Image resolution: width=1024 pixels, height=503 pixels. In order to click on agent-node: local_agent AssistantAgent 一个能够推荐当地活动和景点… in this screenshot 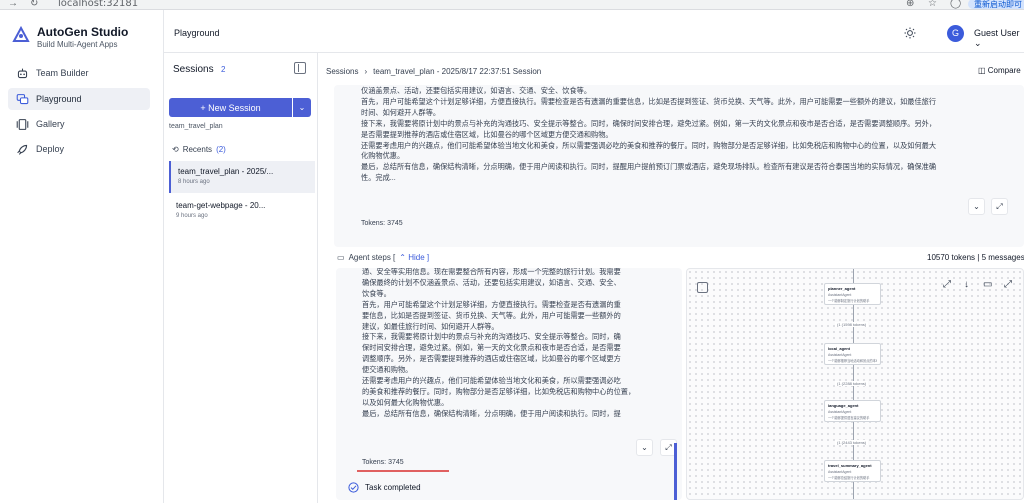, I will do `click(852, 354)`.